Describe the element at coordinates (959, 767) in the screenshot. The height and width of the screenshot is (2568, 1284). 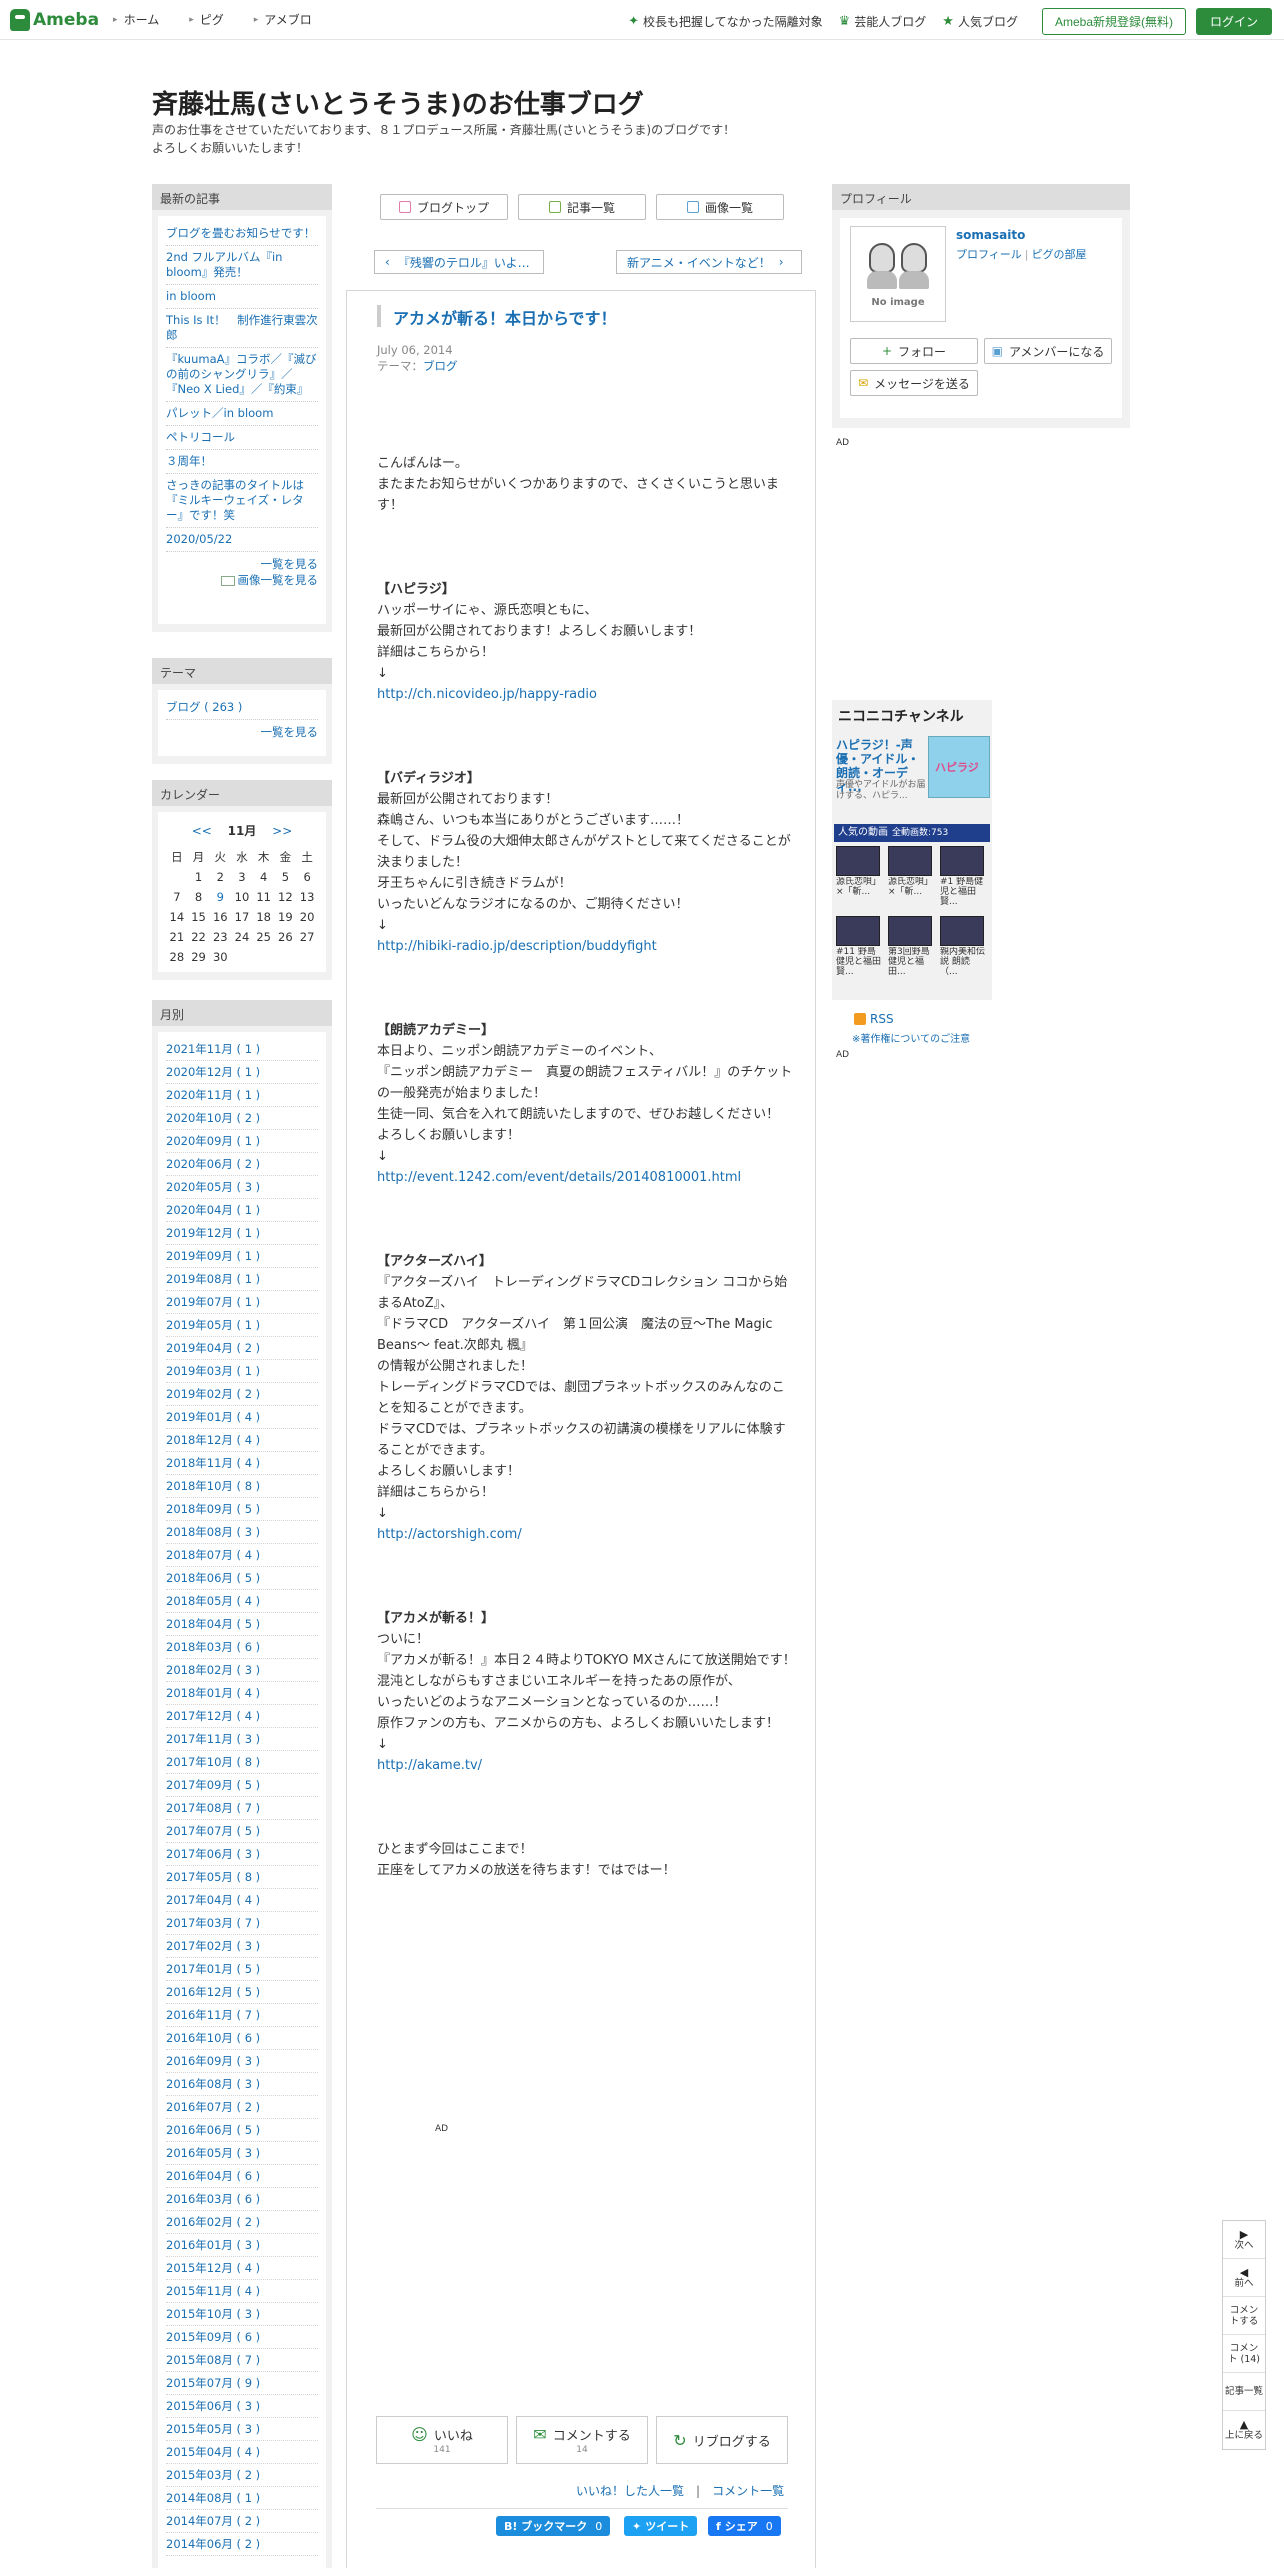
I see `niconico-channel-thumbnail` at that location.